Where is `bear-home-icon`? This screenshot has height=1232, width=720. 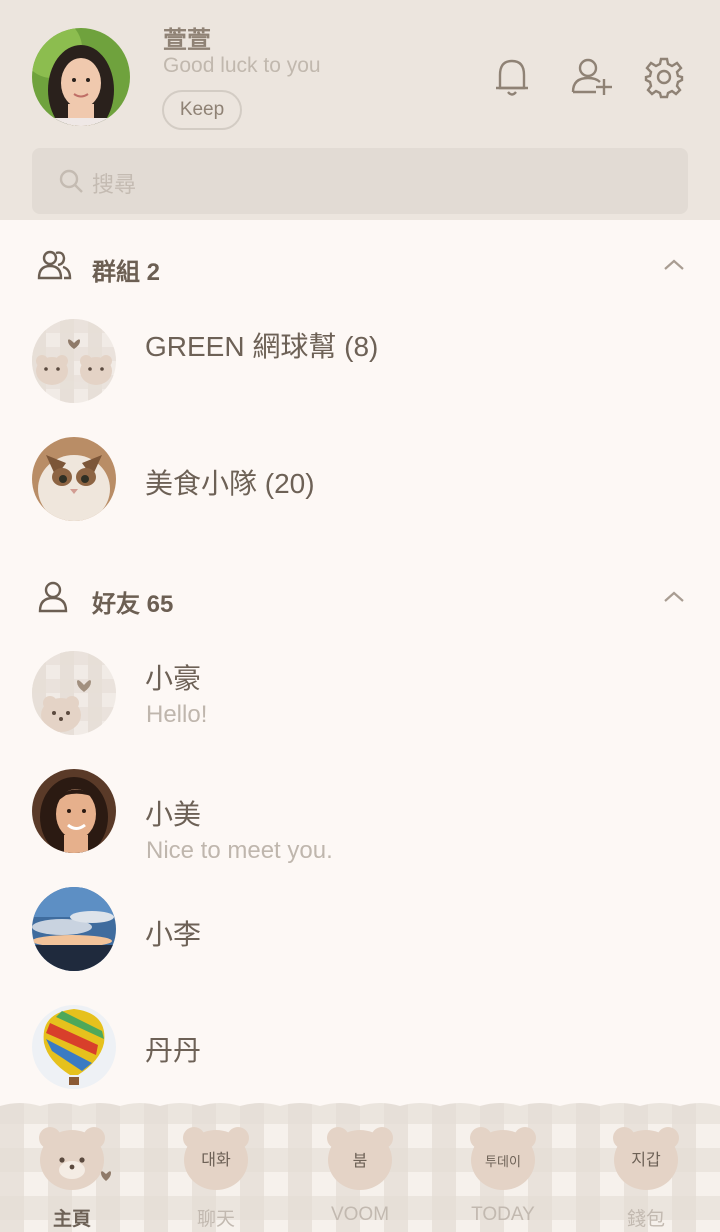 bear-home-icon is located at coordinates (75, 1158).